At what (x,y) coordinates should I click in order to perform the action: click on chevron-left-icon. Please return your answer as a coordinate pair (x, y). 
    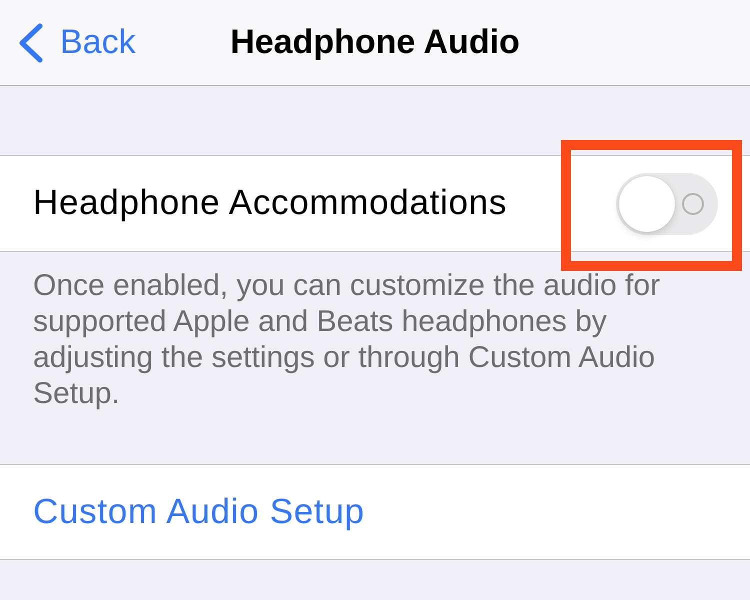
    Looking at the image, I should click on (30, 42).